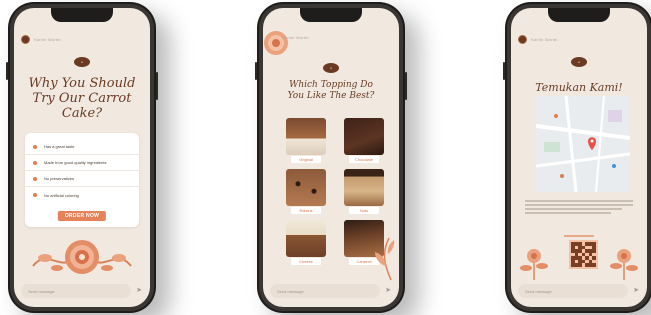  What do you see at coordinates (276, 43) in the screenshot?
I see `flower-corner-icon` at bounding box center [276, 43].